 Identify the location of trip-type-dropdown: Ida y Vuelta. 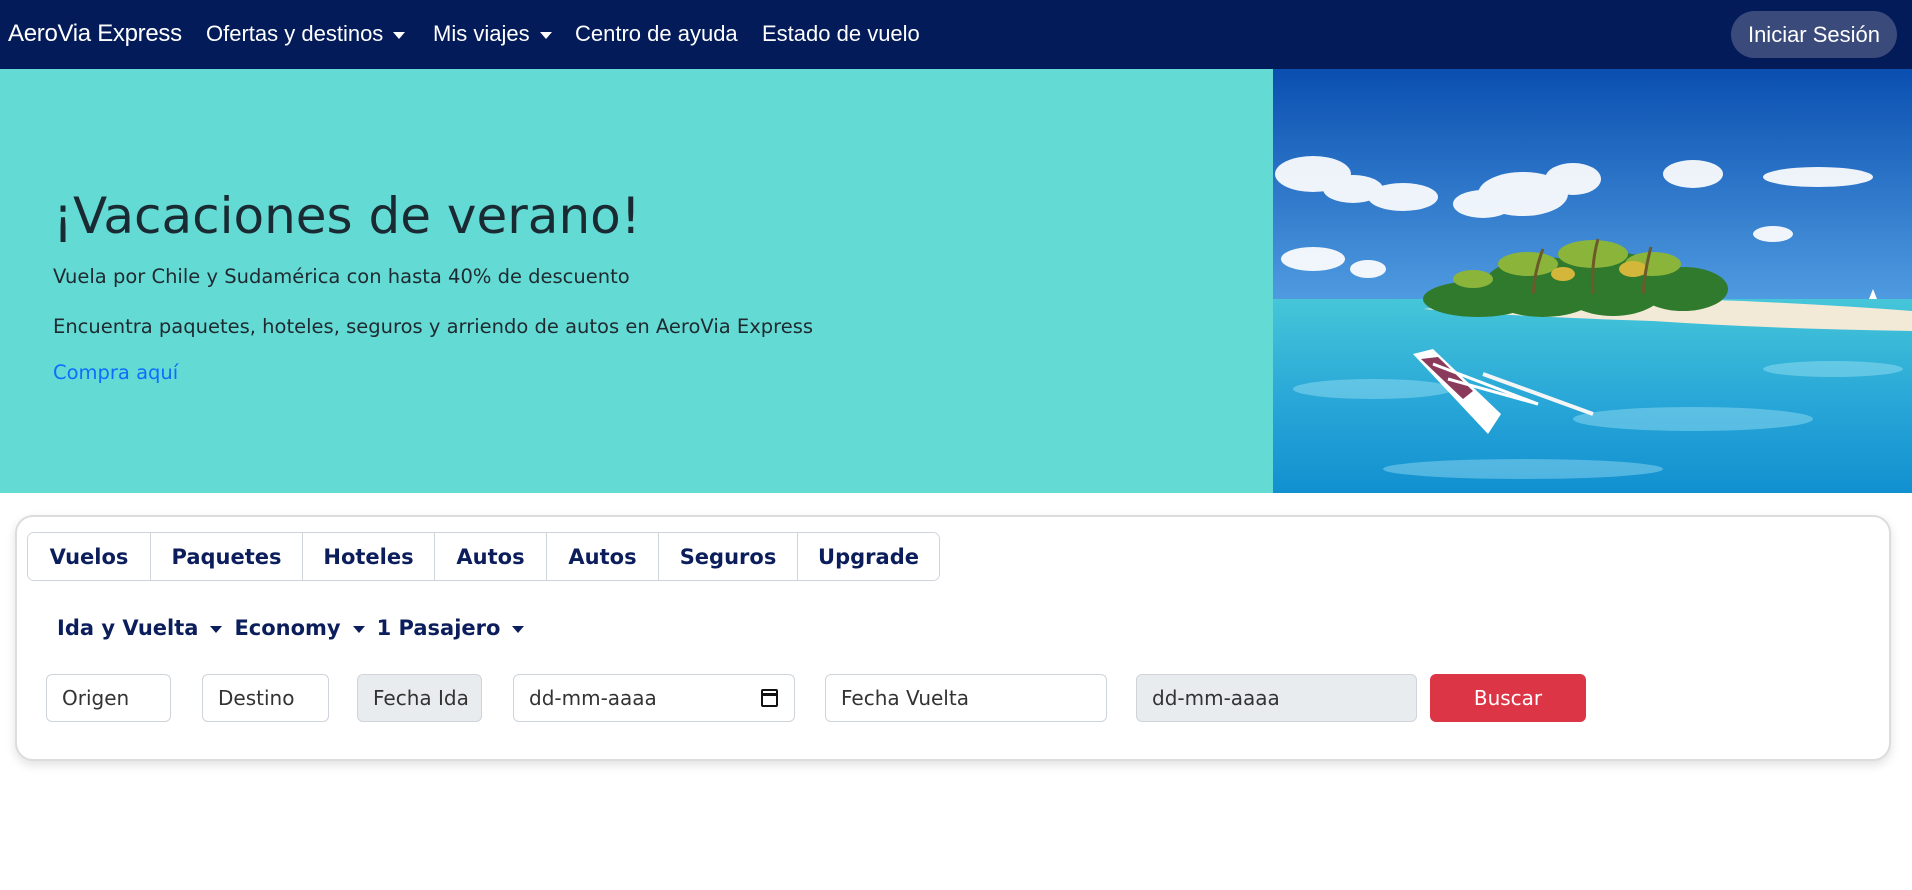
(140, 628).